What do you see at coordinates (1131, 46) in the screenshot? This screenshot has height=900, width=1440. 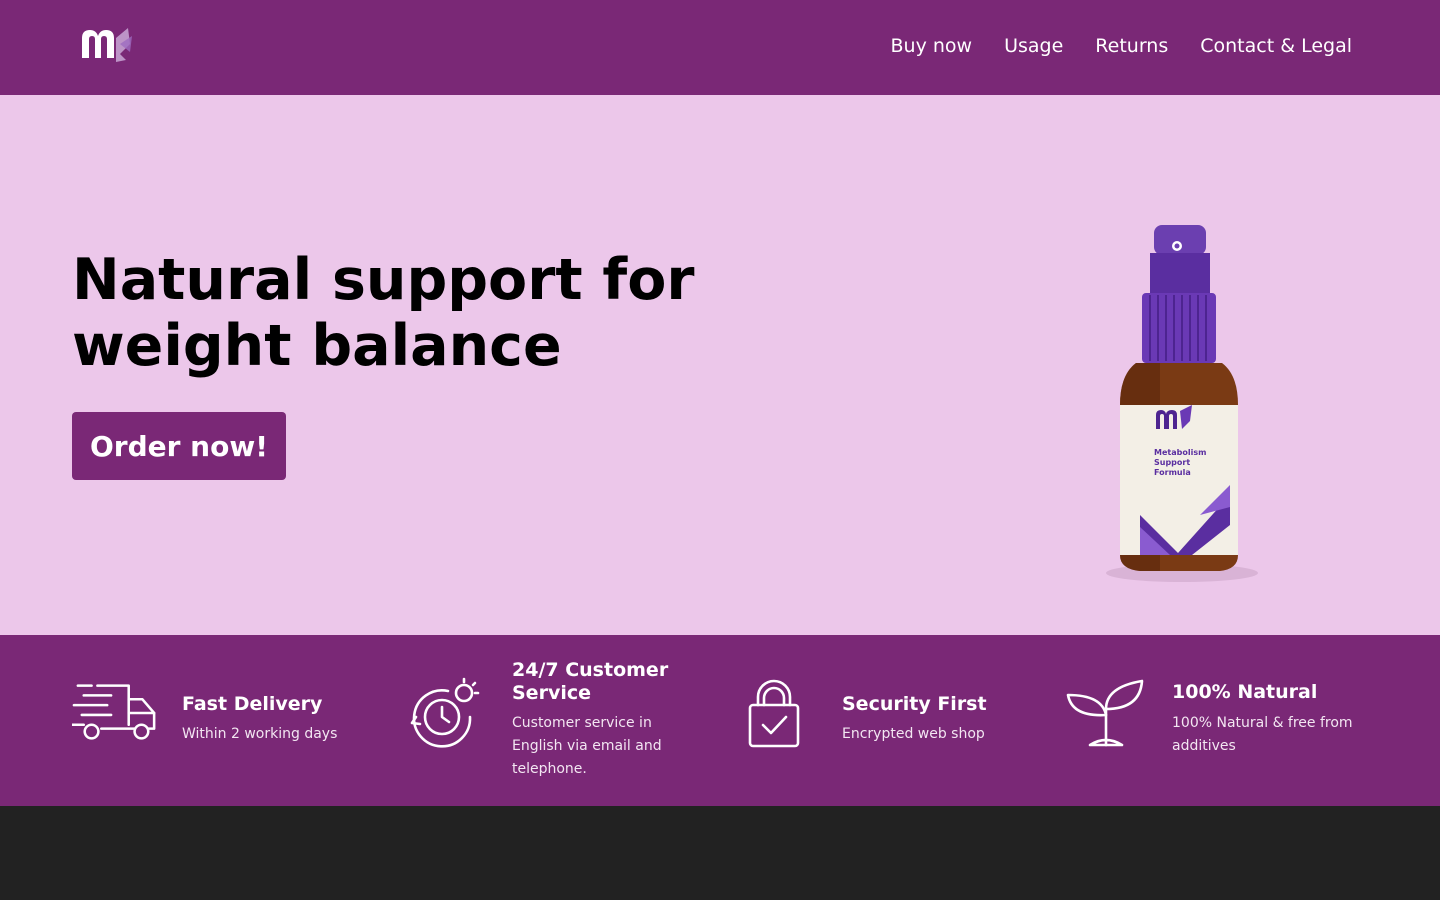 I see `nav-returns: Returns` at bounding box center [1131, 46].